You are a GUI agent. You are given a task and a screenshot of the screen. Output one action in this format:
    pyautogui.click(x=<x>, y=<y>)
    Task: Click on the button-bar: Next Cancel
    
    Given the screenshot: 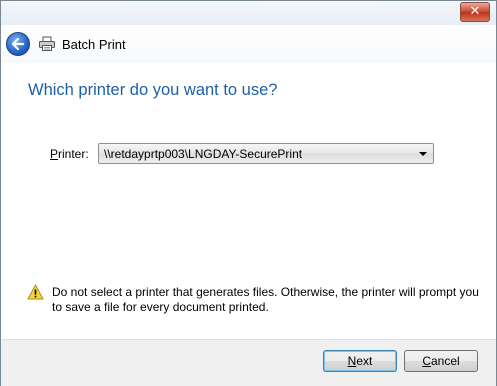 What is the action you would take?
    pyautogui.click(x=248, y=362)
    